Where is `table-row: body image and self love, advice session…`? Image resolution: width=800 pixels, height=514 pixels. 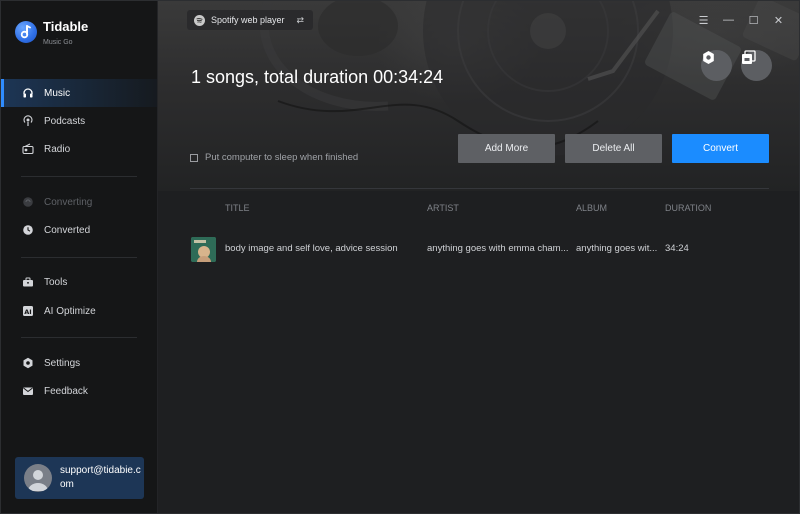 table-row: body image and self love, advice session… is located at coordinates (478, 249).